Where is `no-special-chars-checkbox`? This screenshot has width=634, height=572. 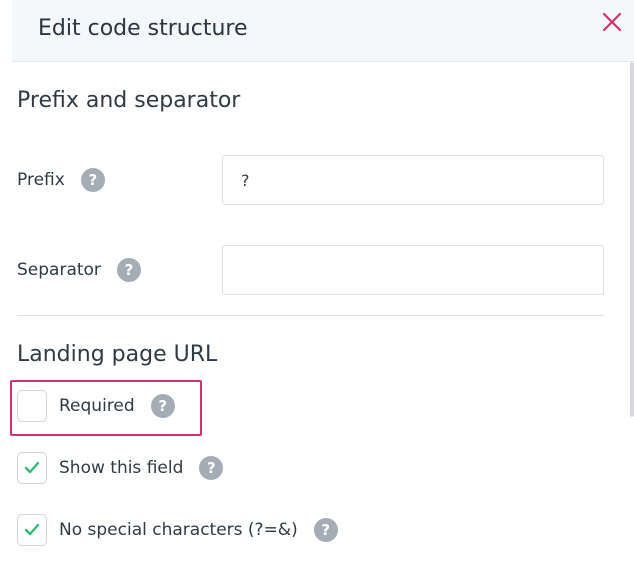
no-special-chars-checkbox is located at coordinates (32, 530).